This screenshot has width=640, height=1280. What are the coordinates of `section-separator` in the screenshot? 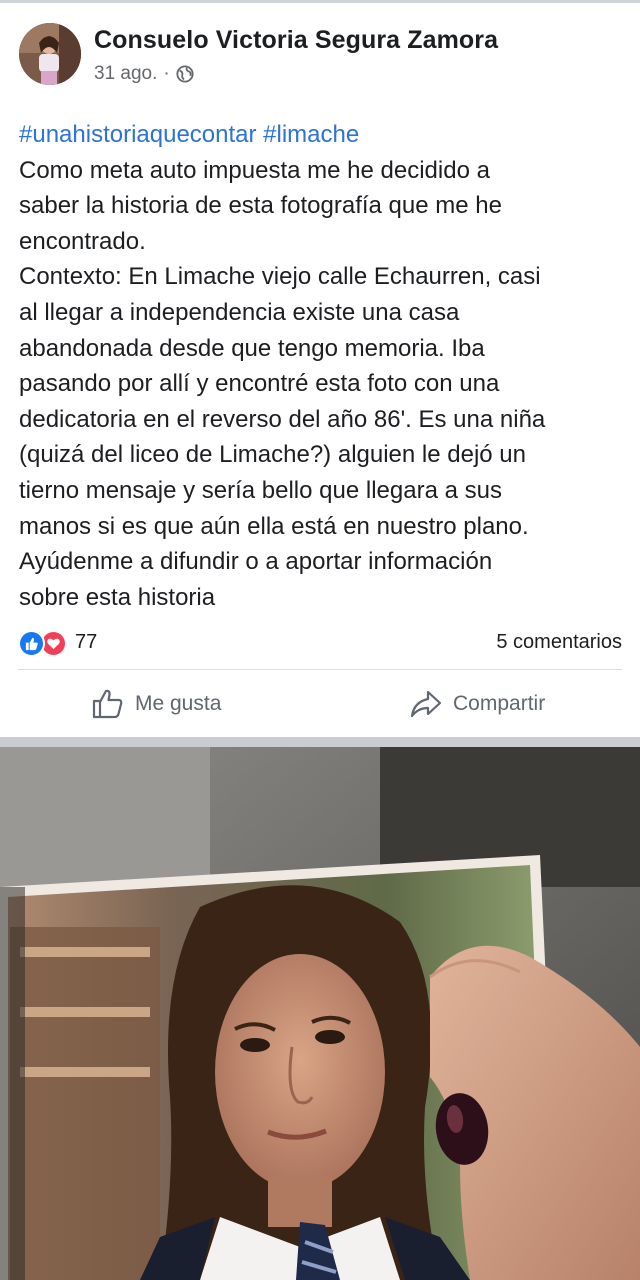 It's located at (320, 742).